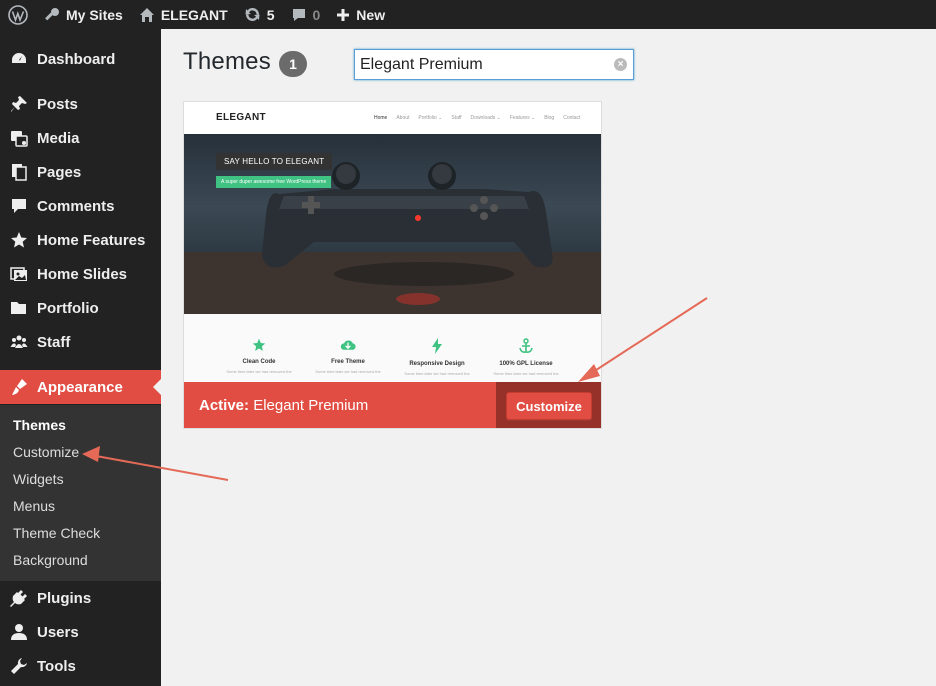 Image resolution: width=936 pixels, height=686 pixels. I want to click on sidebar-item-label: Plugins, so click(64, 598).